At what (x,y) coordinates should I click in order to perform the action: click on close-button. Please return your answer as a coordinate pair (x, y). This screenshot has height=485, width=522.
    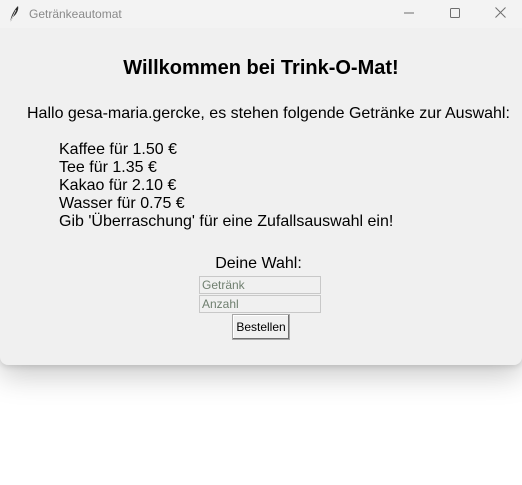
    Looking at the image, I should click on (499, 14).